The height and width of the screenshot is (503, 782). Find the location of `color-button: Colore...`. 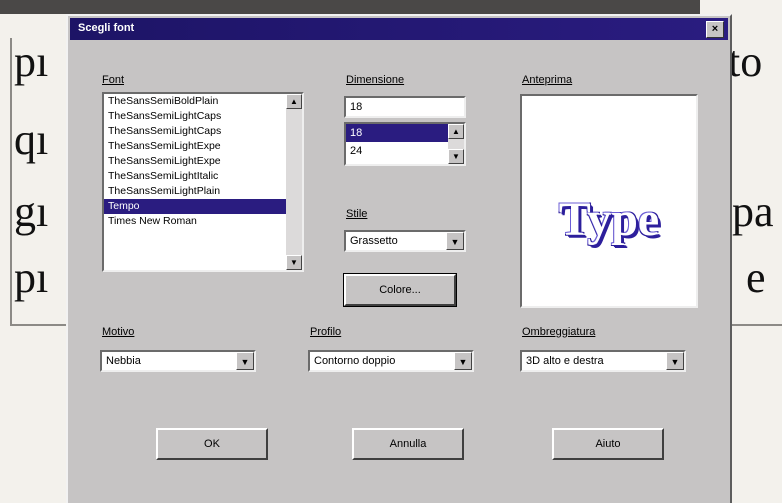

color-button: Colore... is located at coordinates (400, 290).